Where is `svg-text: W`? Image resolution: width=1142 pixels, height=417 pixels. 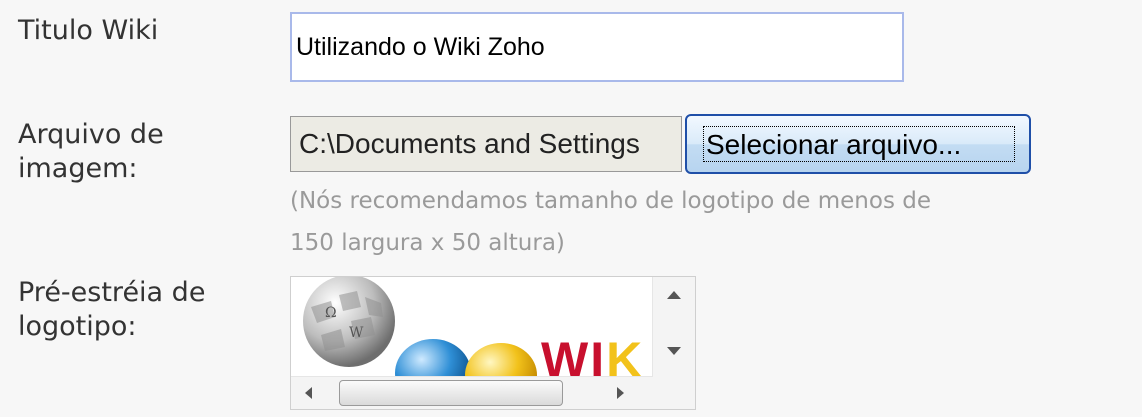
svg-text: W is located at coordinates (356, 333).